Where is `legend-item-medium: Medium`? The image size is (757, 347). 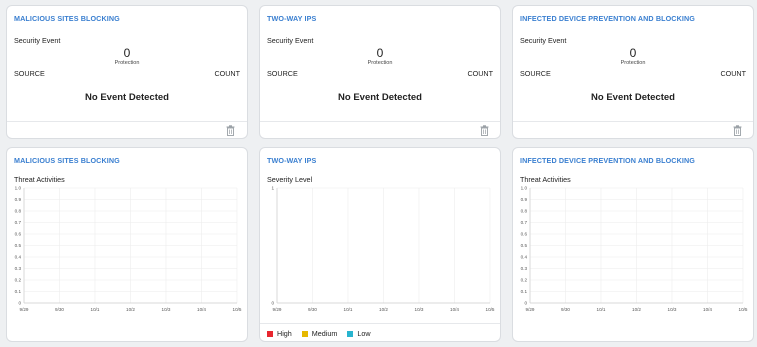 legend-item-medium: Medium is located at coordinates (319, 333).